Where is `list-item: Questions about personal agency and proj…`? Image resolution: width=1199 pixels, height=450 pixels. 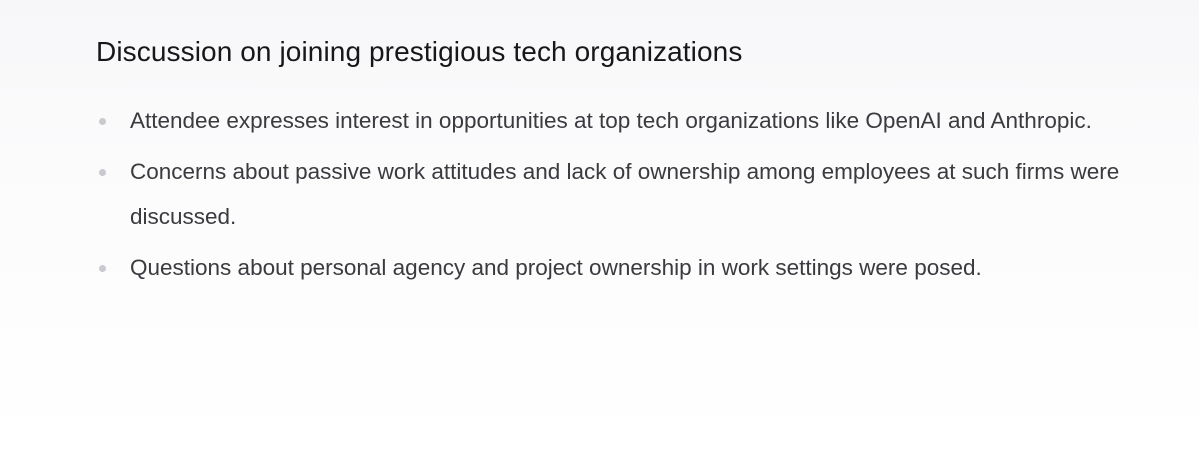 list-item: Questions about personal agency and proj… is located at coordinates (616, 267).